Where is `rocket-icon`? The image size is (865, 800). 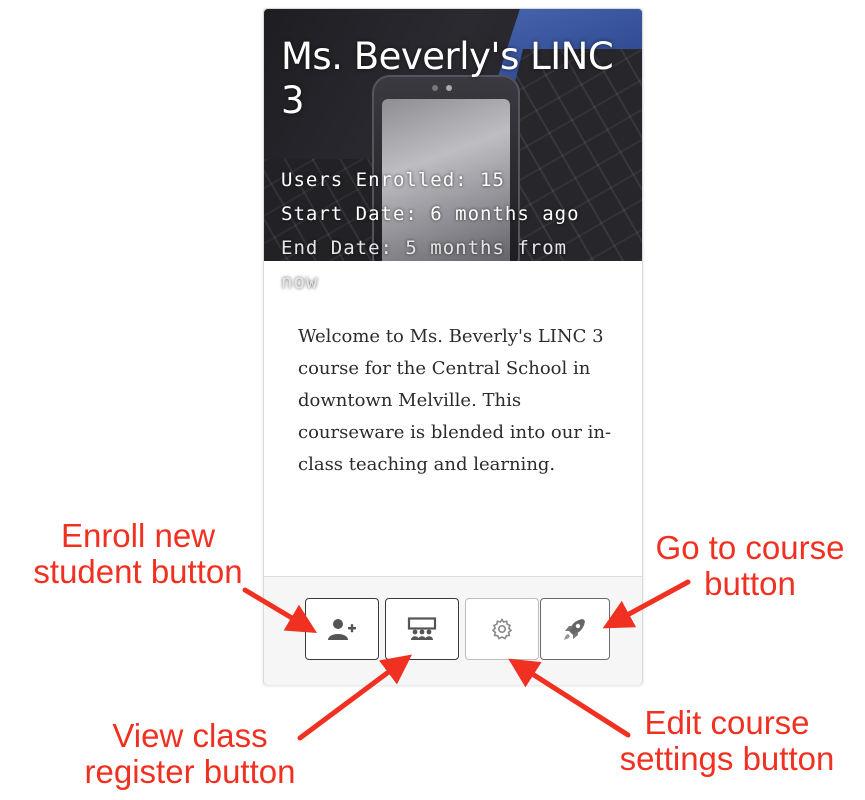 rocket-icon is located at coordinates (574, 629).